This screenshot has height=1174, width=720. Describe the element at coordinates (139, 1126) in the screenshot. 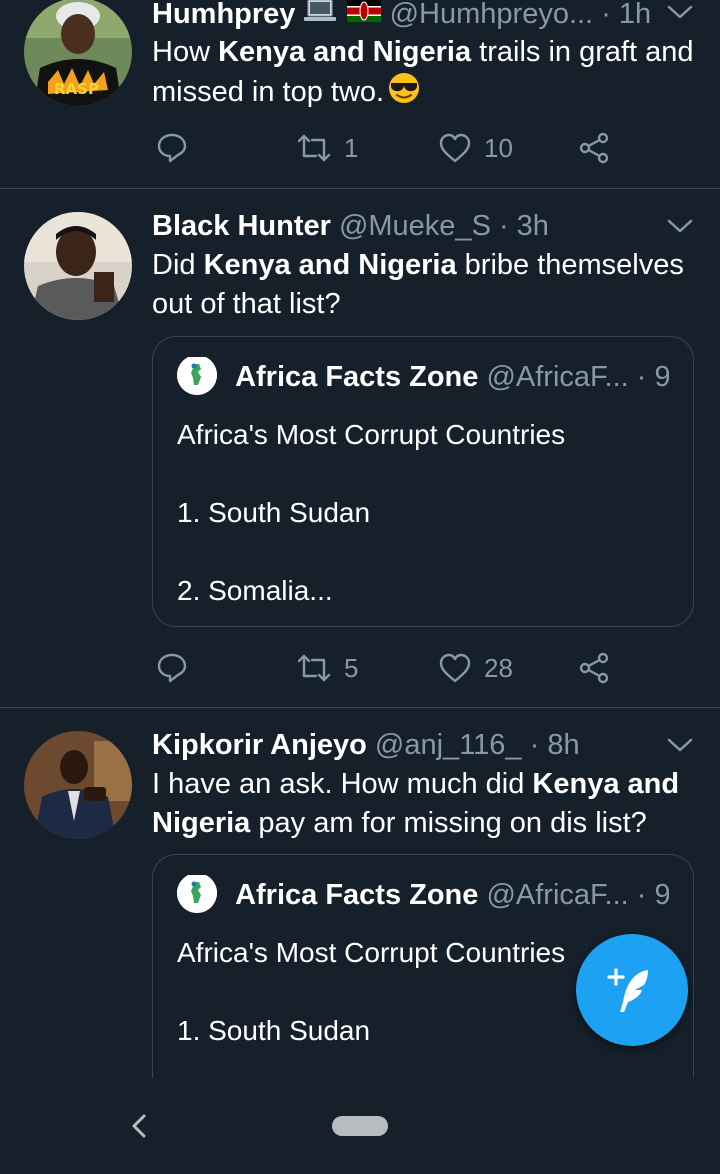

I see `back-icon` at that location.